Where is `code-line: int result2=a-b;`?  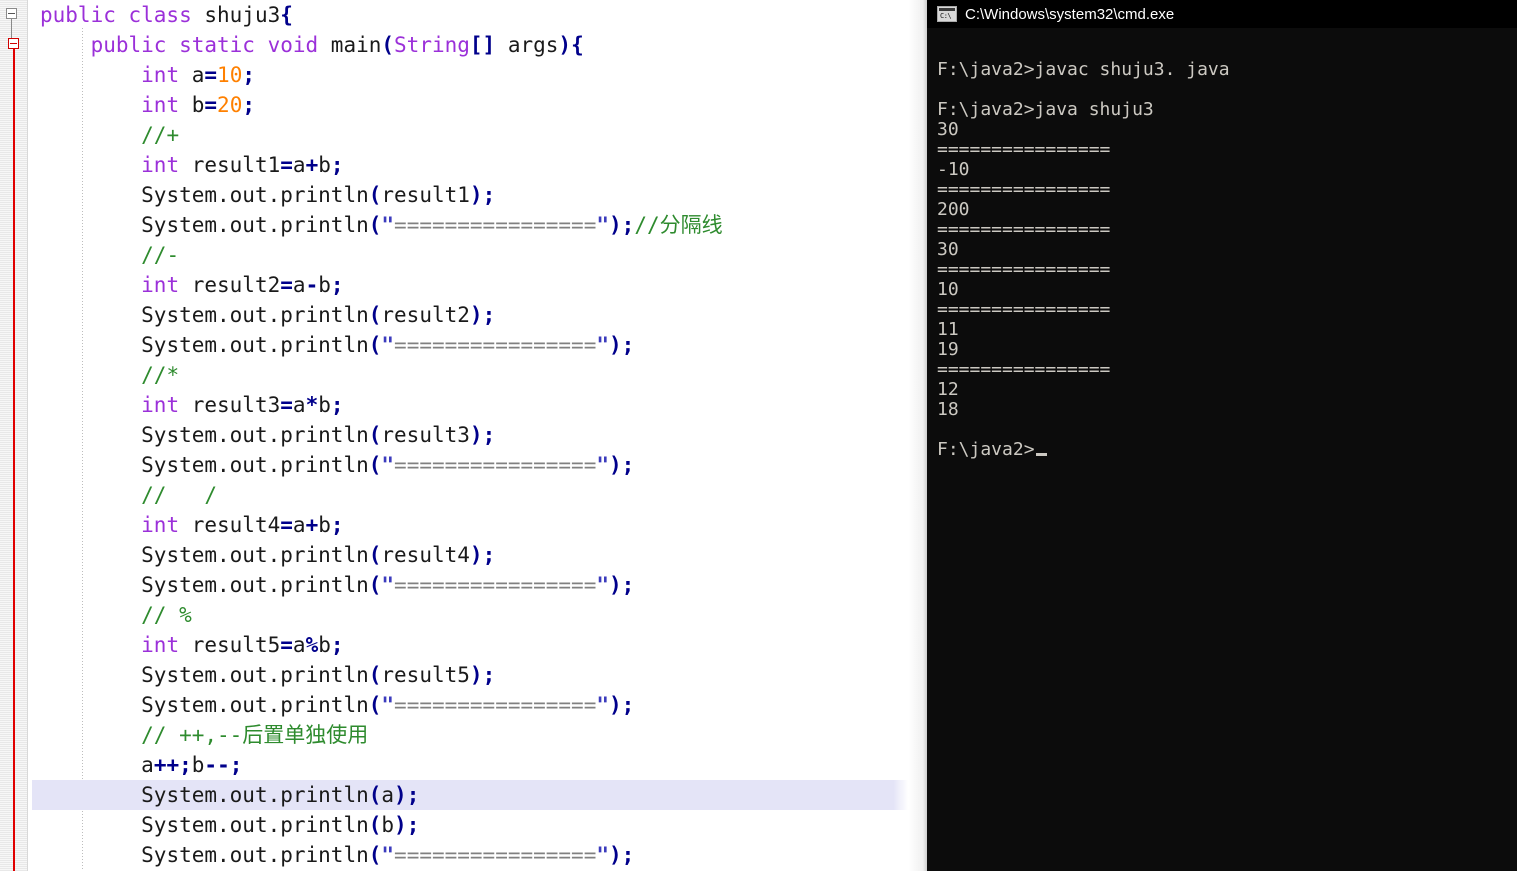 code-line: int result2=a-b; is located at coordinates (479, 285).